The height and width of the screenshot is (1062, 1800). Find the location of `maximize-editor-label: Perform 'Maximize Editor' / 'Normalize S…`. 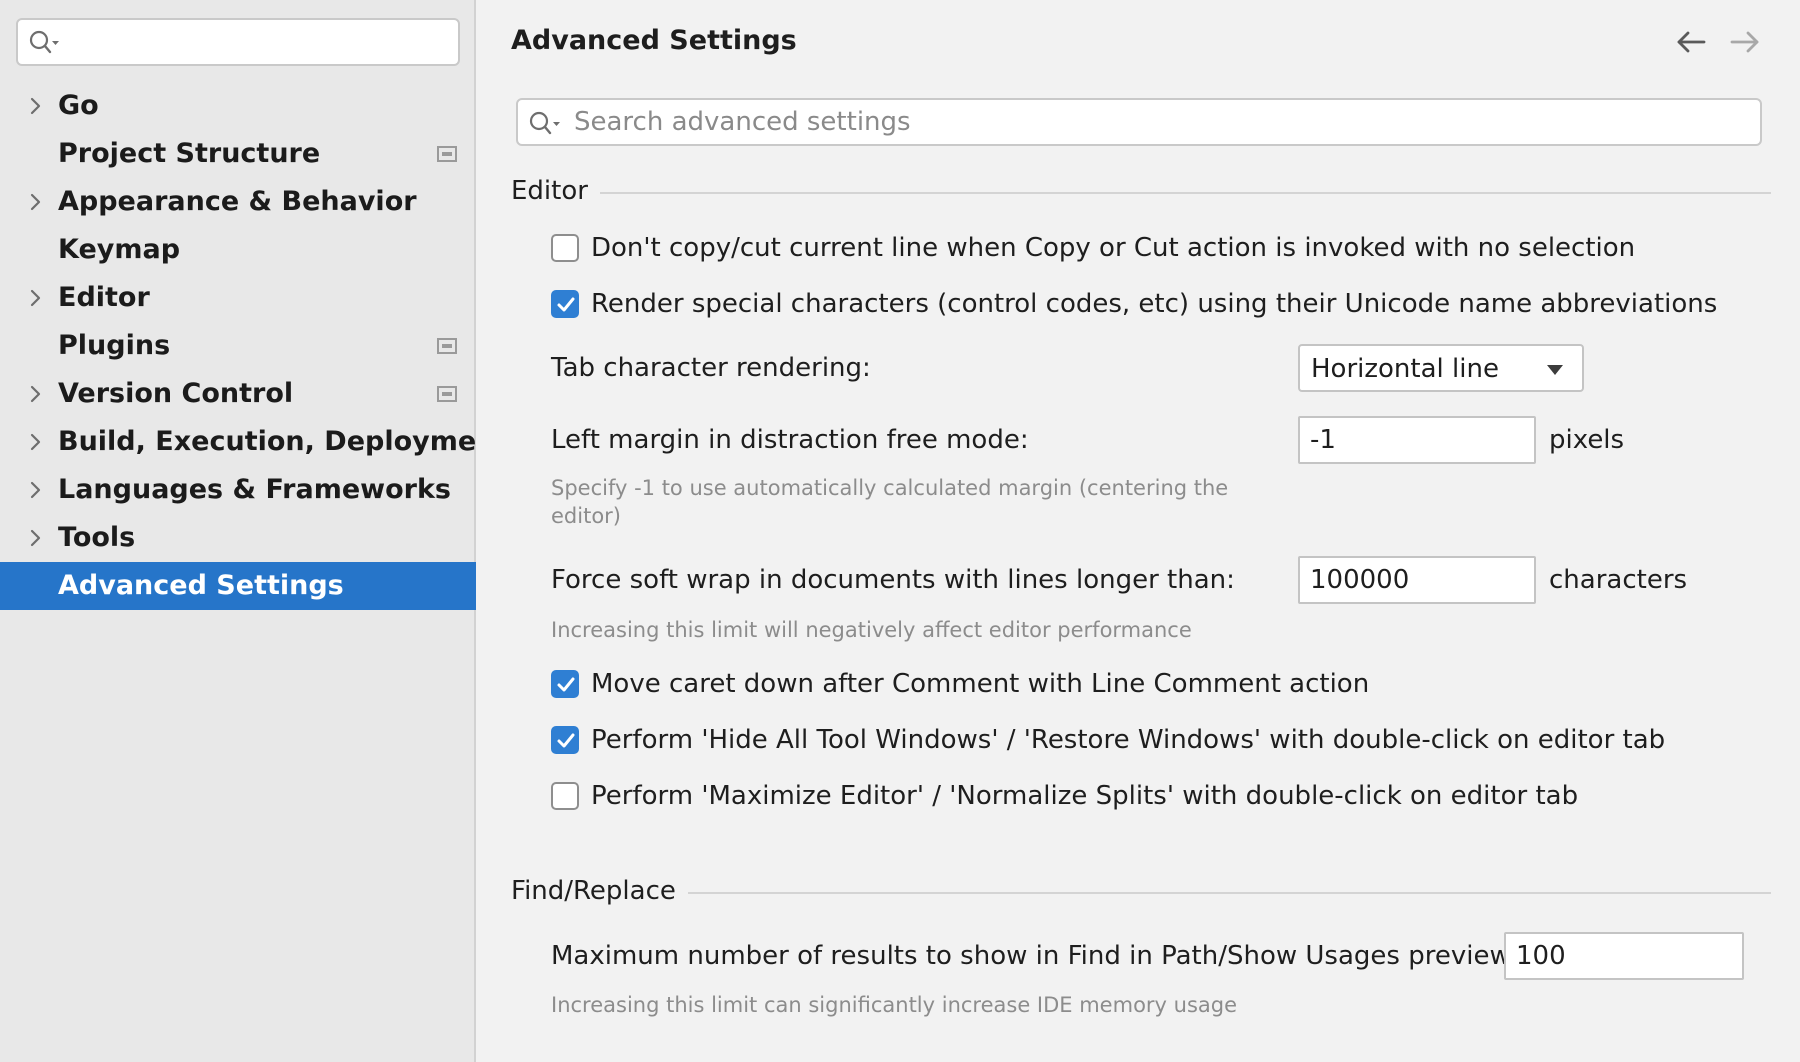

maximize-editor-label: Perform 'Maximize Editor' / 'Normalize S… is located at coordinates (1085, 796).